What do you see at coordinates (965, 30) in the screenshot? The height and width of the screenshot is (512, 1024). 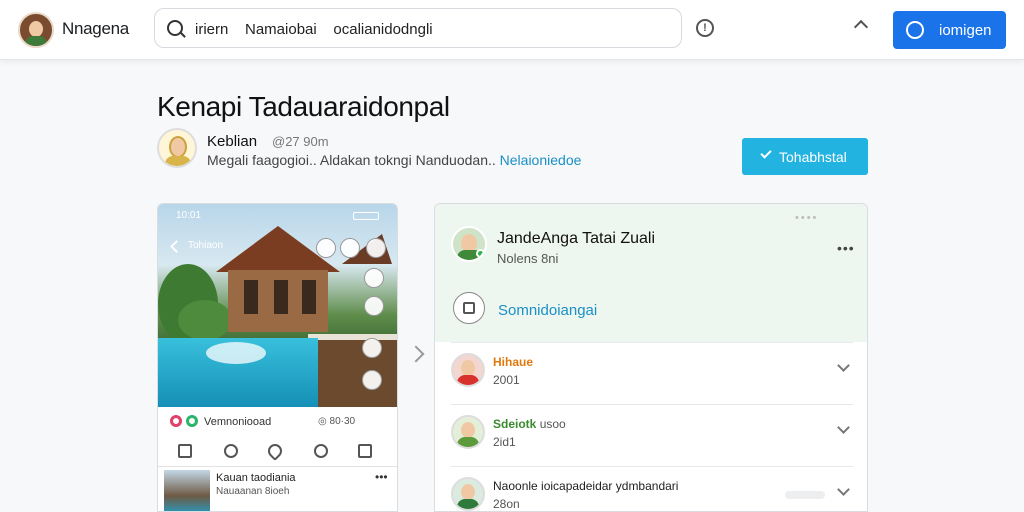 I see `login-label: iomigen` at bounding box center [965, 30].